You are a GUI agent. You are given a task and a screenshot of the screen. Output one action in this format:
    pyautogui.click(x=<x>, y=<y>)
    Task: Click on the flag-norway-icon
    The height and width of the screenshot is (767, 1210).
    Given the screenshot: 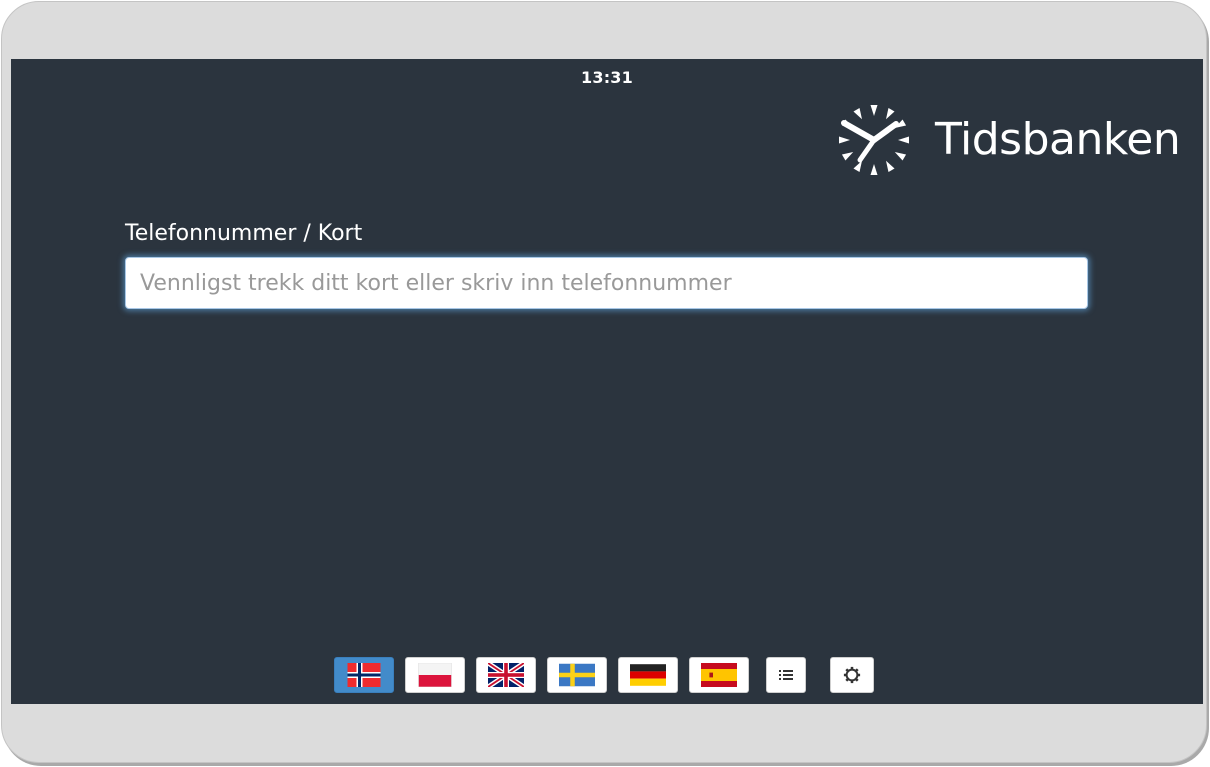 What is the action you would take?
    pyautogui.click(x=364, y=675)
    